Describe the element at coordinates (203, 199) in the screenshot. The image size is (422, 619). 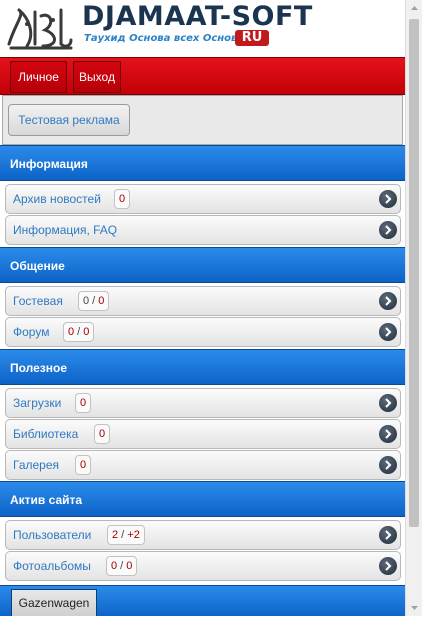
I see `list-item-news-archive: Архив новостей 0` at that location.